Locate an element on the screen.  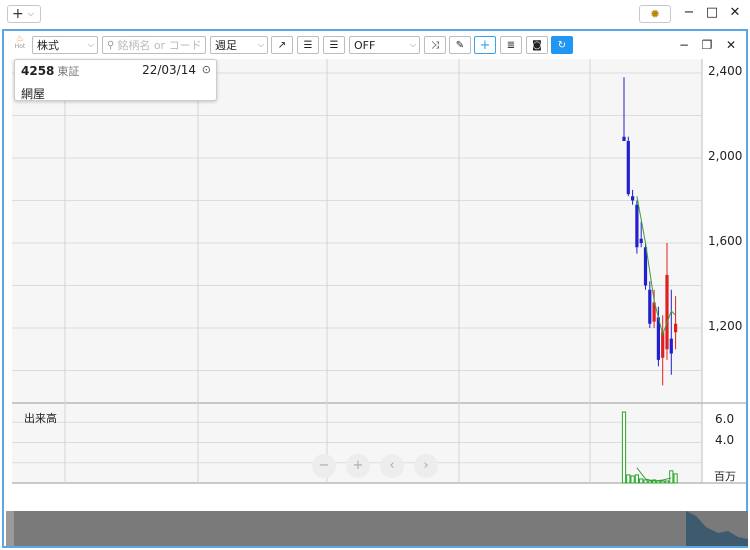
indicator-select: OFF ⌵ is located at coordinates (384, 45).